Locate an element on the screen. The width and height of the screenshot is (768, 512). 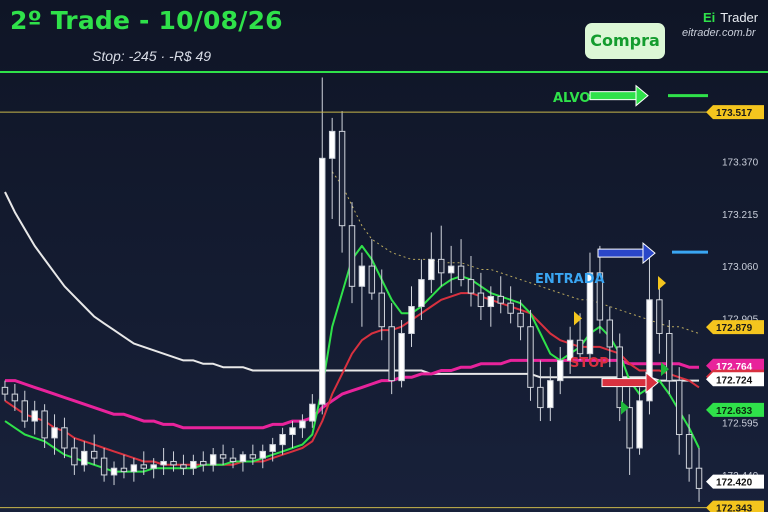
price-tag: 172.420 is located at coordinates (735, 481).